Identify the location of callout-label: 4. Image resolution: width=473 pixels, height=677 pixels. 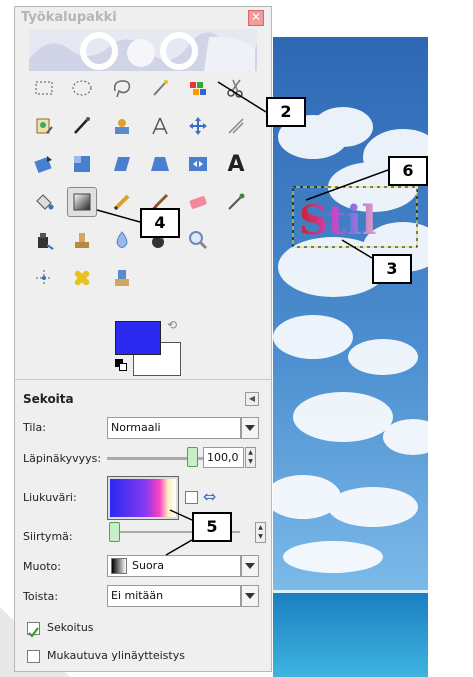
(160, 223).